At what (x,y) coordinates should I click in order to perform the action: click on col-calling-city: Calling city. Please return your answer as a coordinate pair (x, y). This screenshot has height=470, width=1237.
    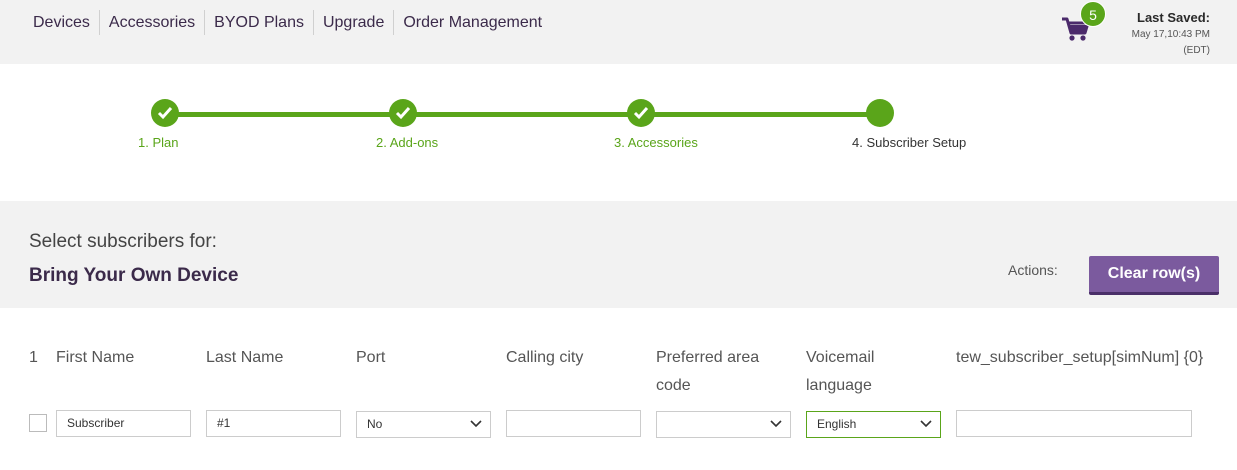
    Looking at the image, I should click on (545, 357).